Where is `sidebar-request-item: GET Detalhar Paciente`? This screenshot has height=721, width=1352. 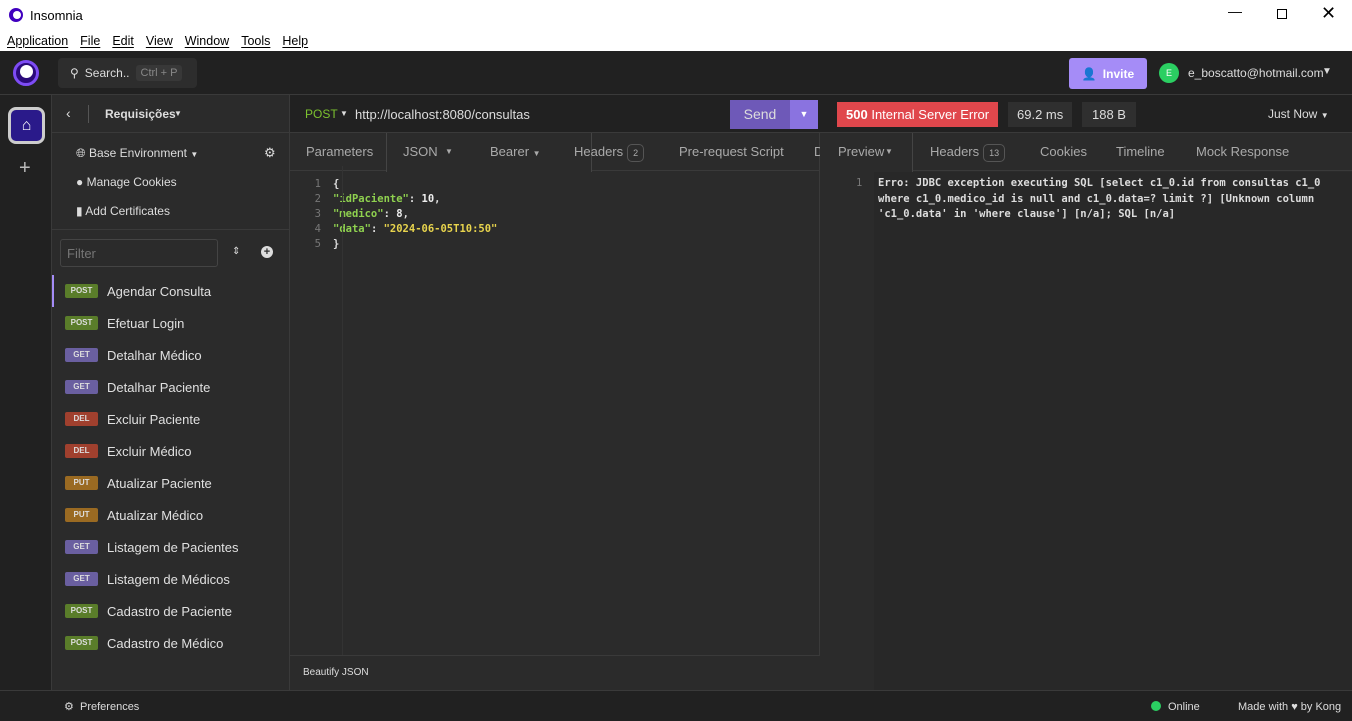 sidebar-request-item: GET Detalhar Paciente is located at coordinates (171, 387).